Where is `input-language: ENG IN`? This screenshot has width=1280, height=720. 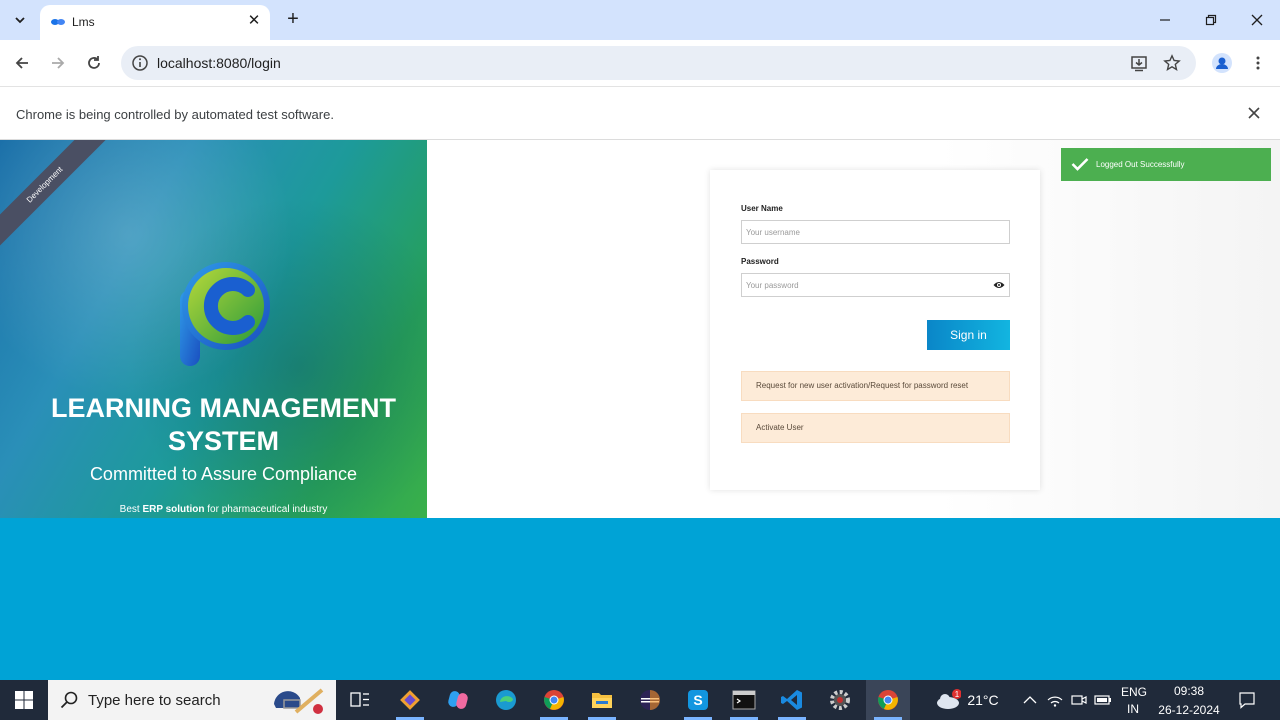 input-language: ENG IN is located at coordinates (1134, 700).